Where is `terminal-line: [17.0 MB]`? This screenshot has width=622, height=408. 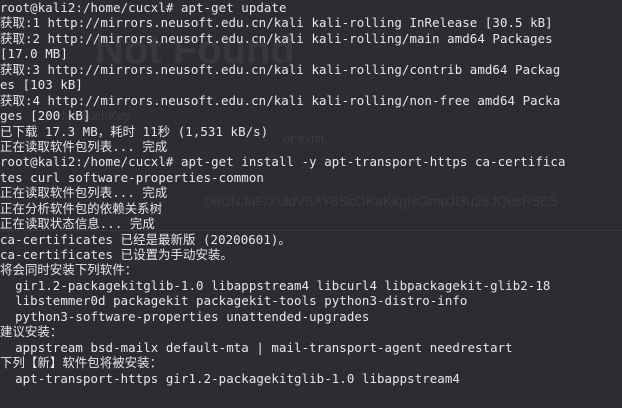
terminal-line: [17.0 MB] is located at coordinates (34, 54).